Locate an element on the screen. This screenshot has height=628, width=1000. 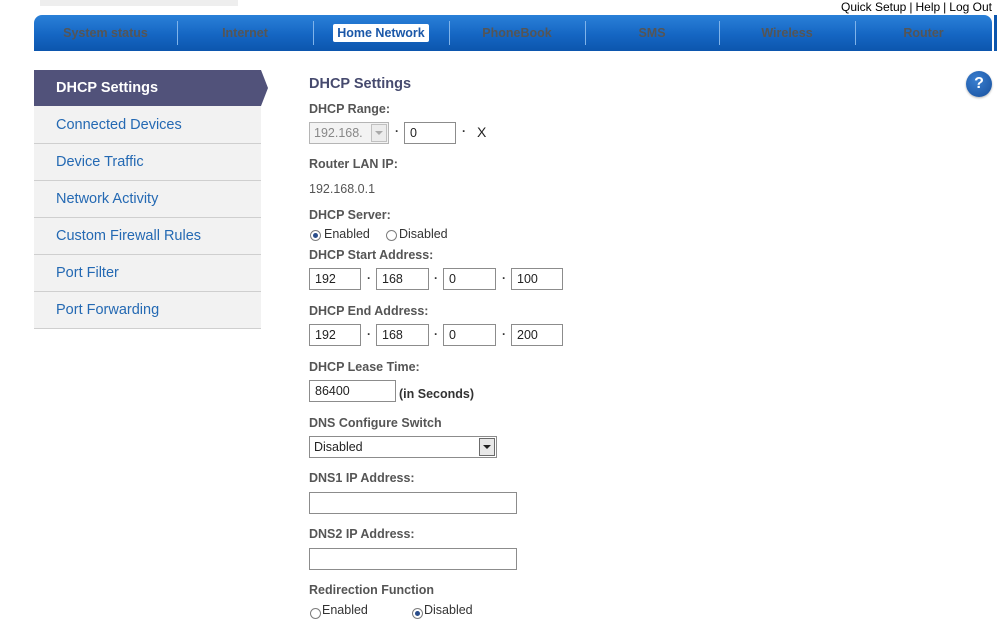
sidebar-item-port-filter: Port Filter is located at coordinates (147, 273).